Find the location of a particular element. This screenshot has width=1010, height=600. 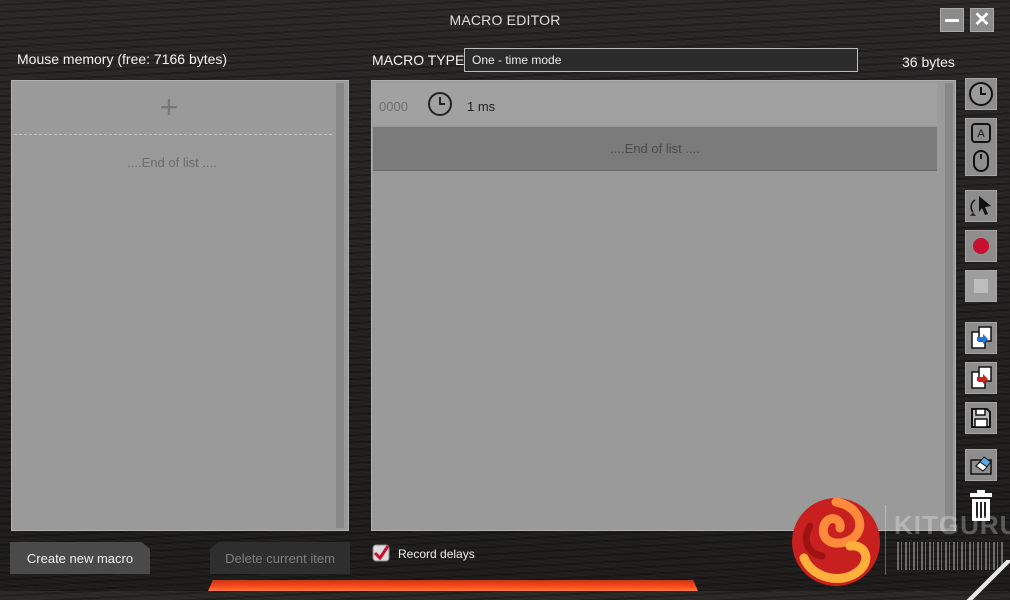

step-value: 1 ms is located at coordinates (481, 106).